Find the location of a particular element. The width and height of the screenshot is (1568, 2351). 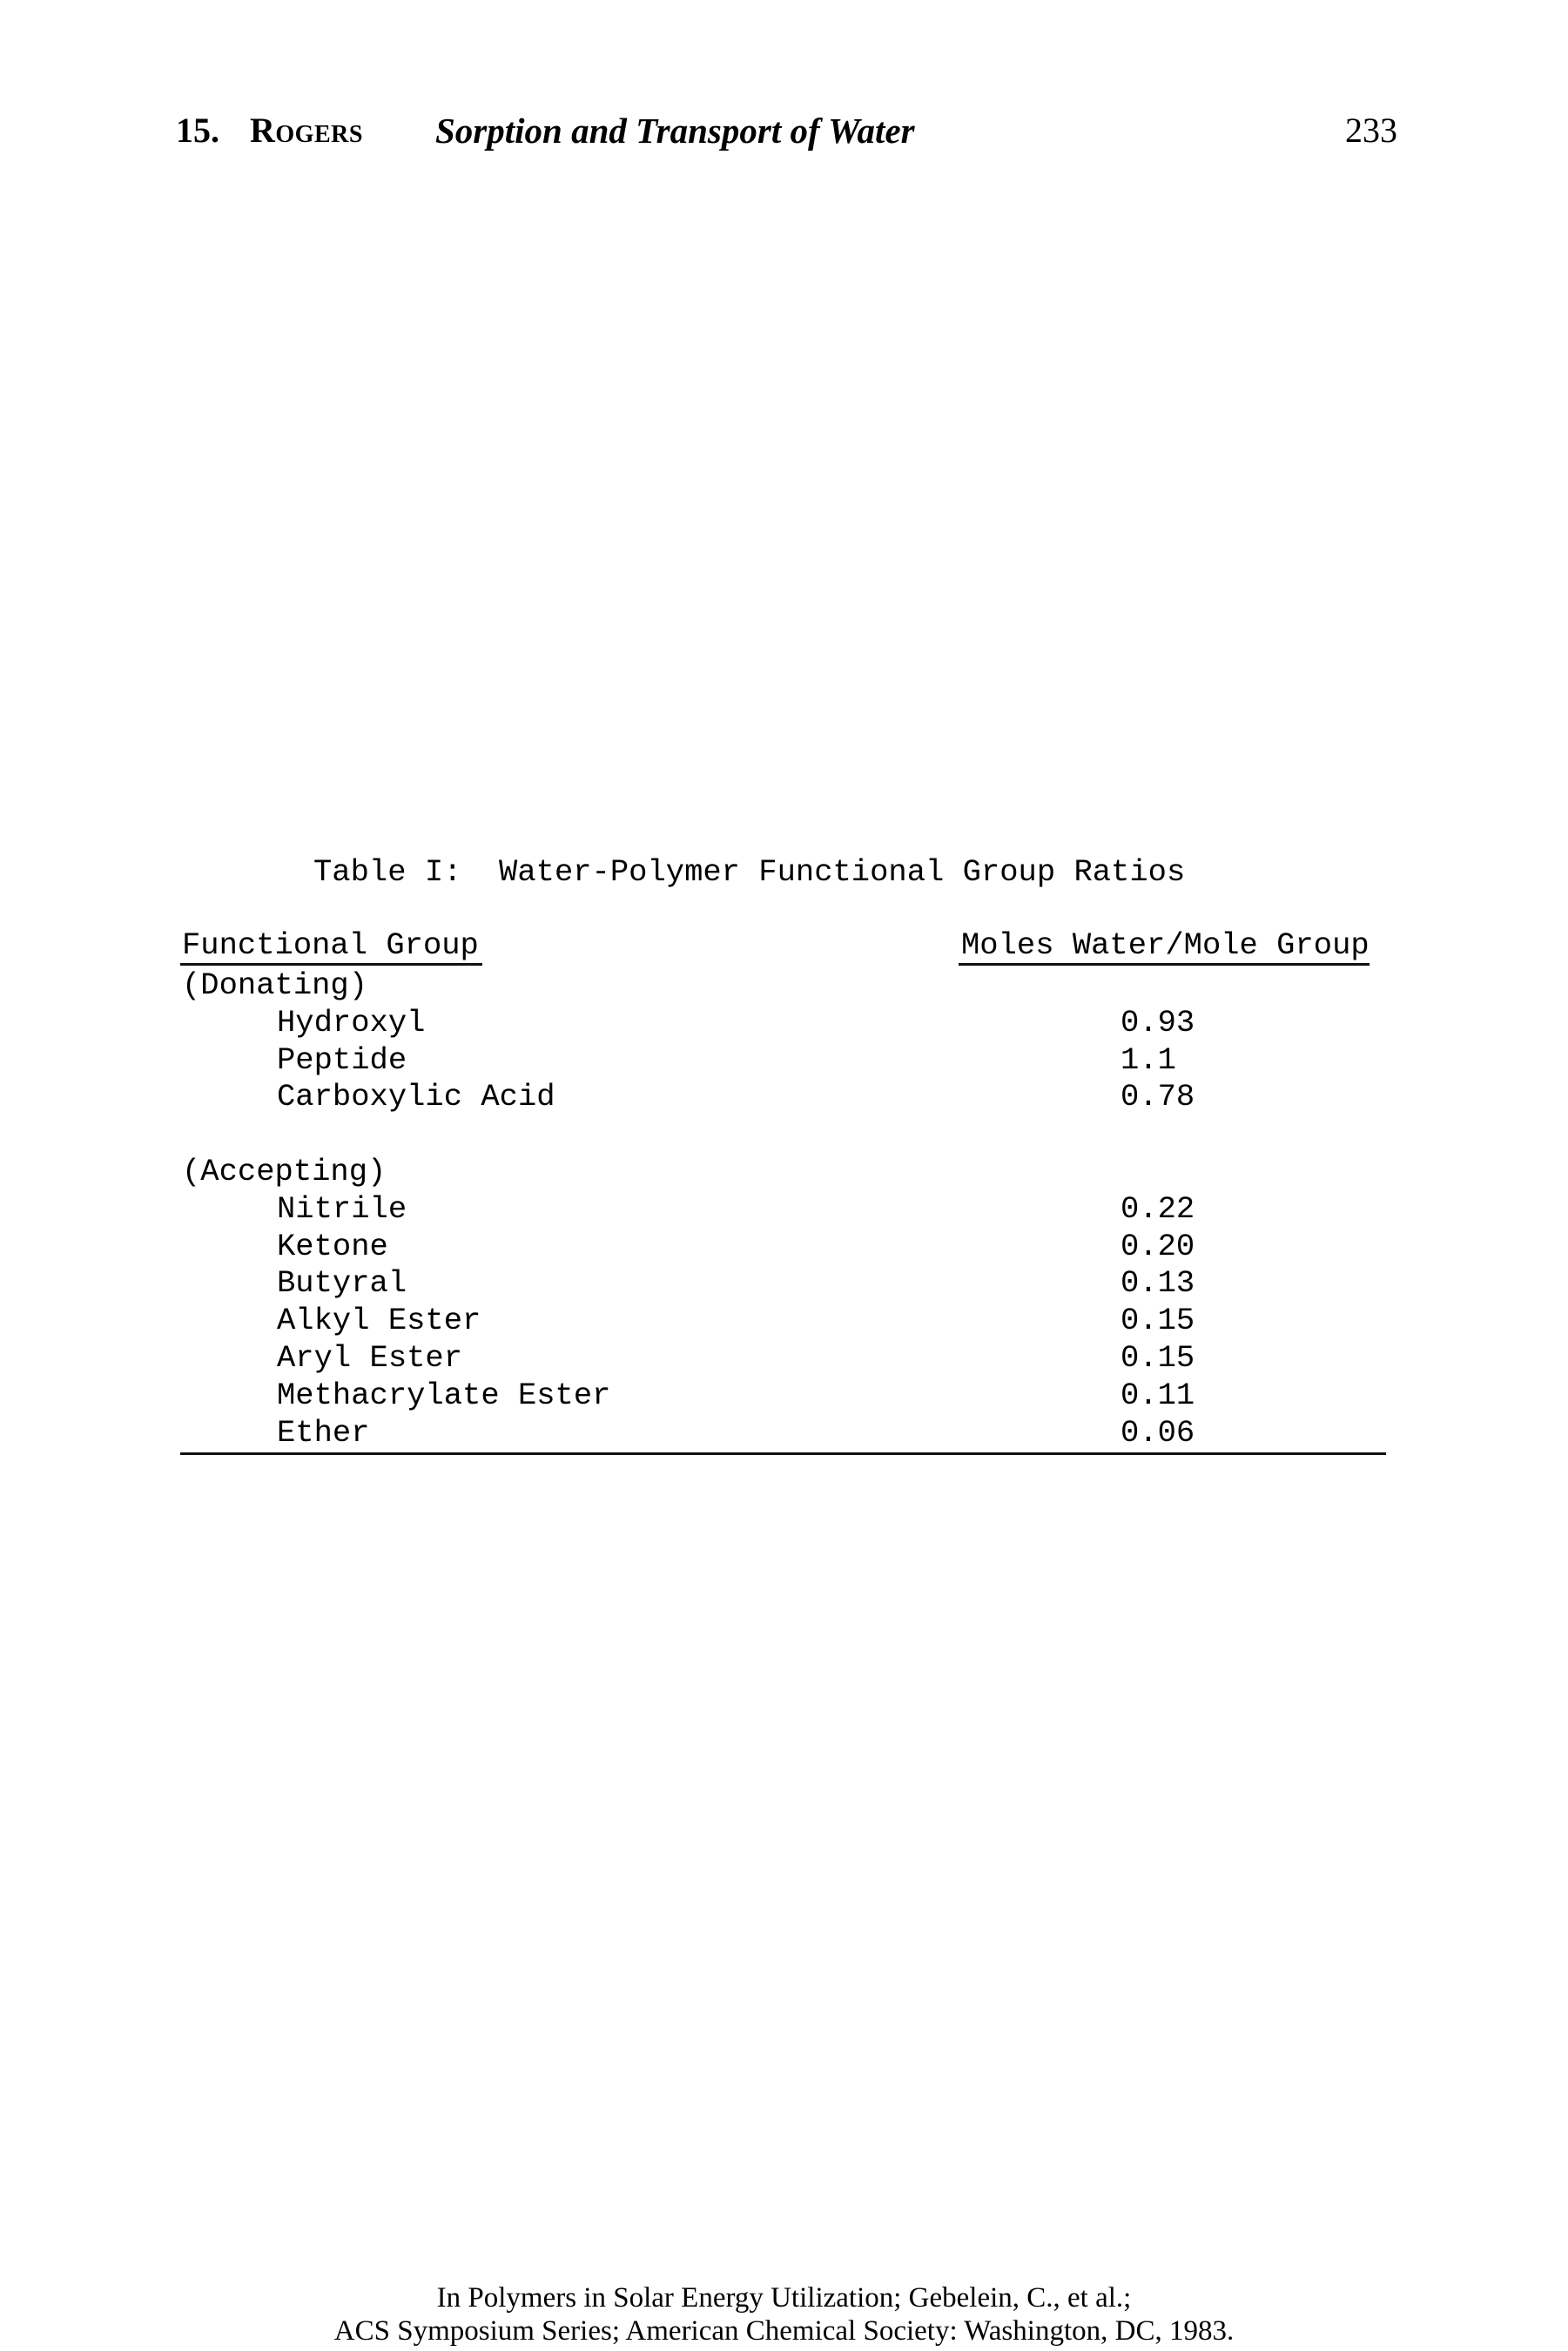

functional-group-name: Ketone is located at coordinates (332, 1246).